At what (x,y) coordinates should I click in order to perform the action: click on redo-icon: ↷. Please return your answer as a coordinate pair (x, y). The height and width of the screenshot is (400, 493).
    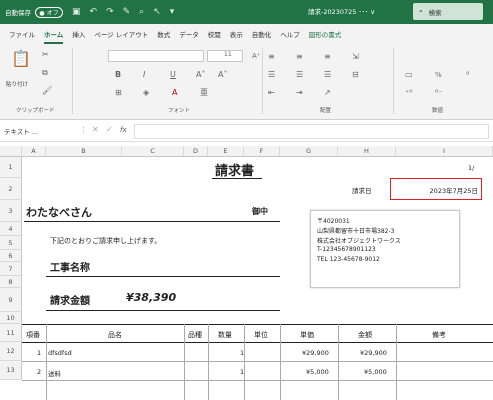
    Looking at the image, I should click on (110, 12).